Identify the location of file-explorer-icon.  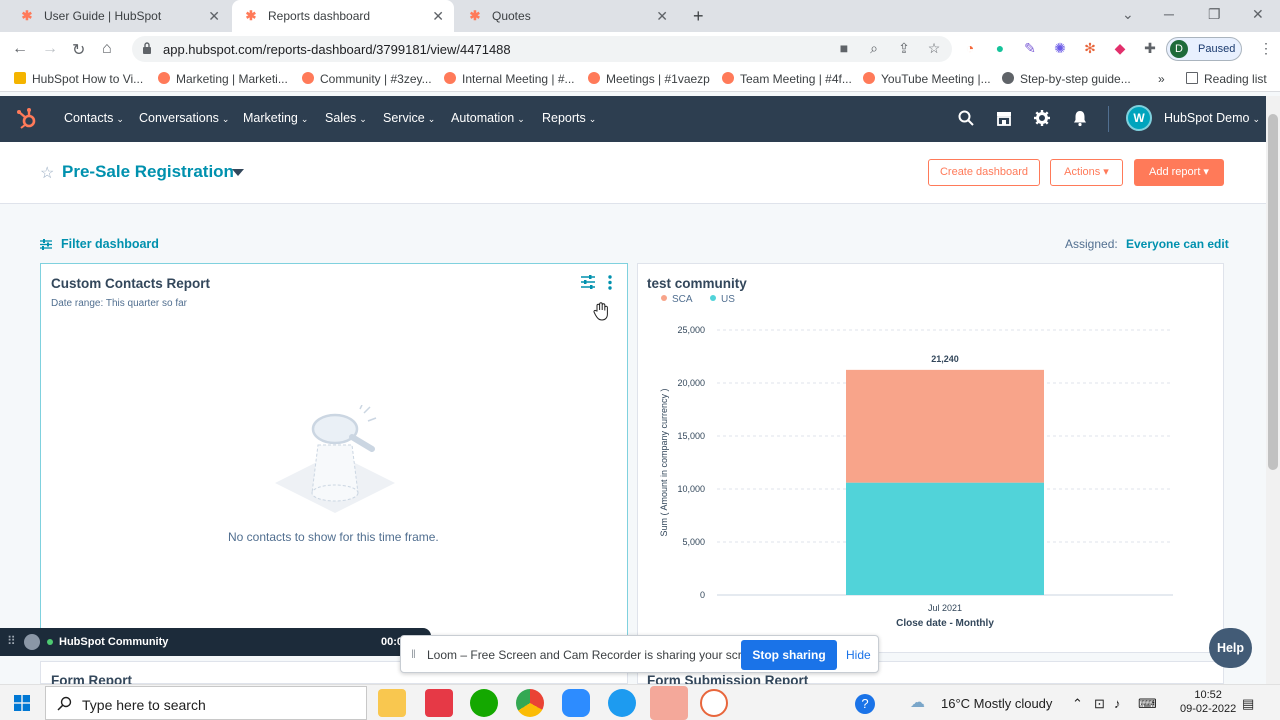
(392, 703).